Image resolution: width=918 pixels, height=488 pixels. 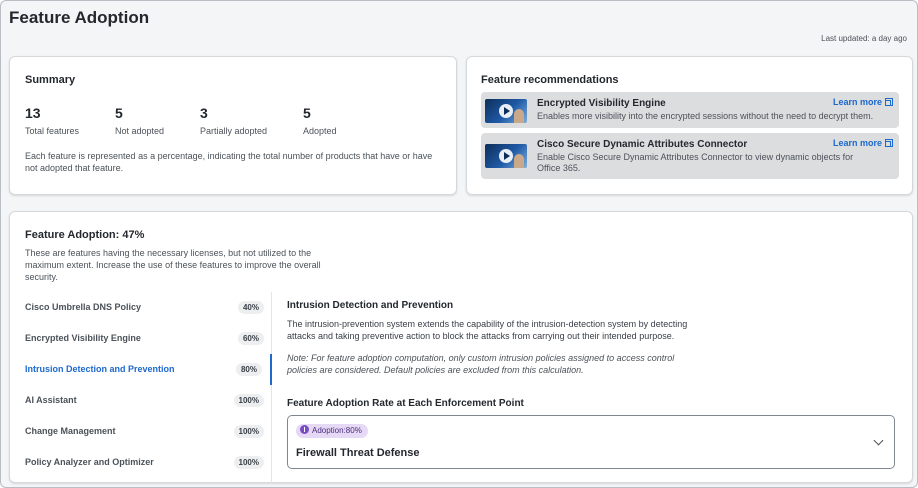 I want to click on detail-title: Intrusion Detection and Prevention, so click(x=370, y=305).